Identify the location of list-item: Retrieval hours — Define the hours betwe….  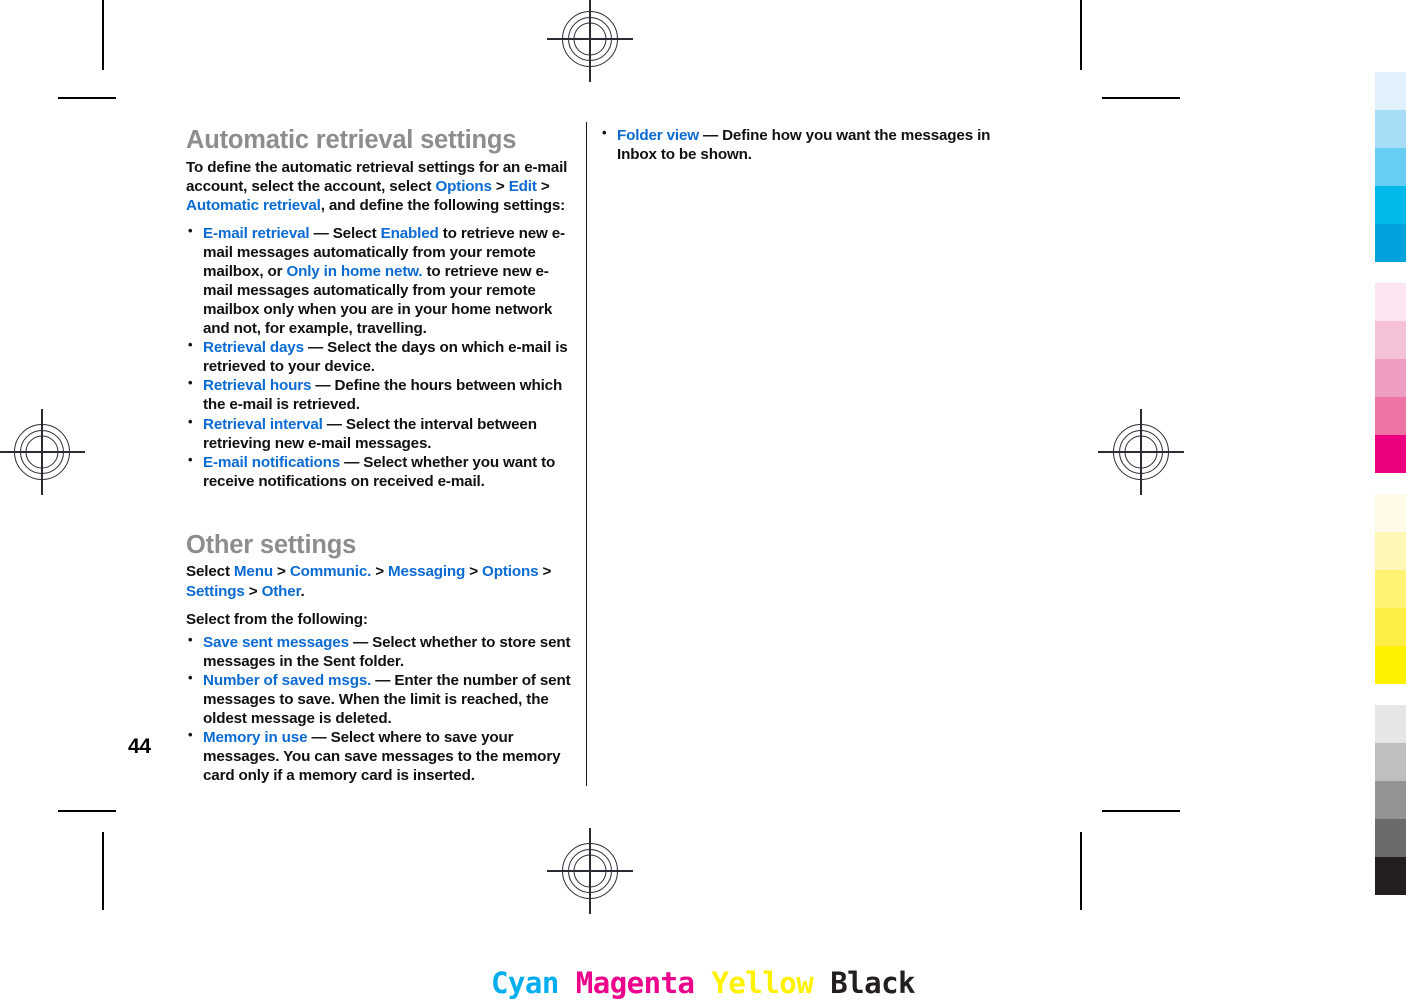
(382, 394).